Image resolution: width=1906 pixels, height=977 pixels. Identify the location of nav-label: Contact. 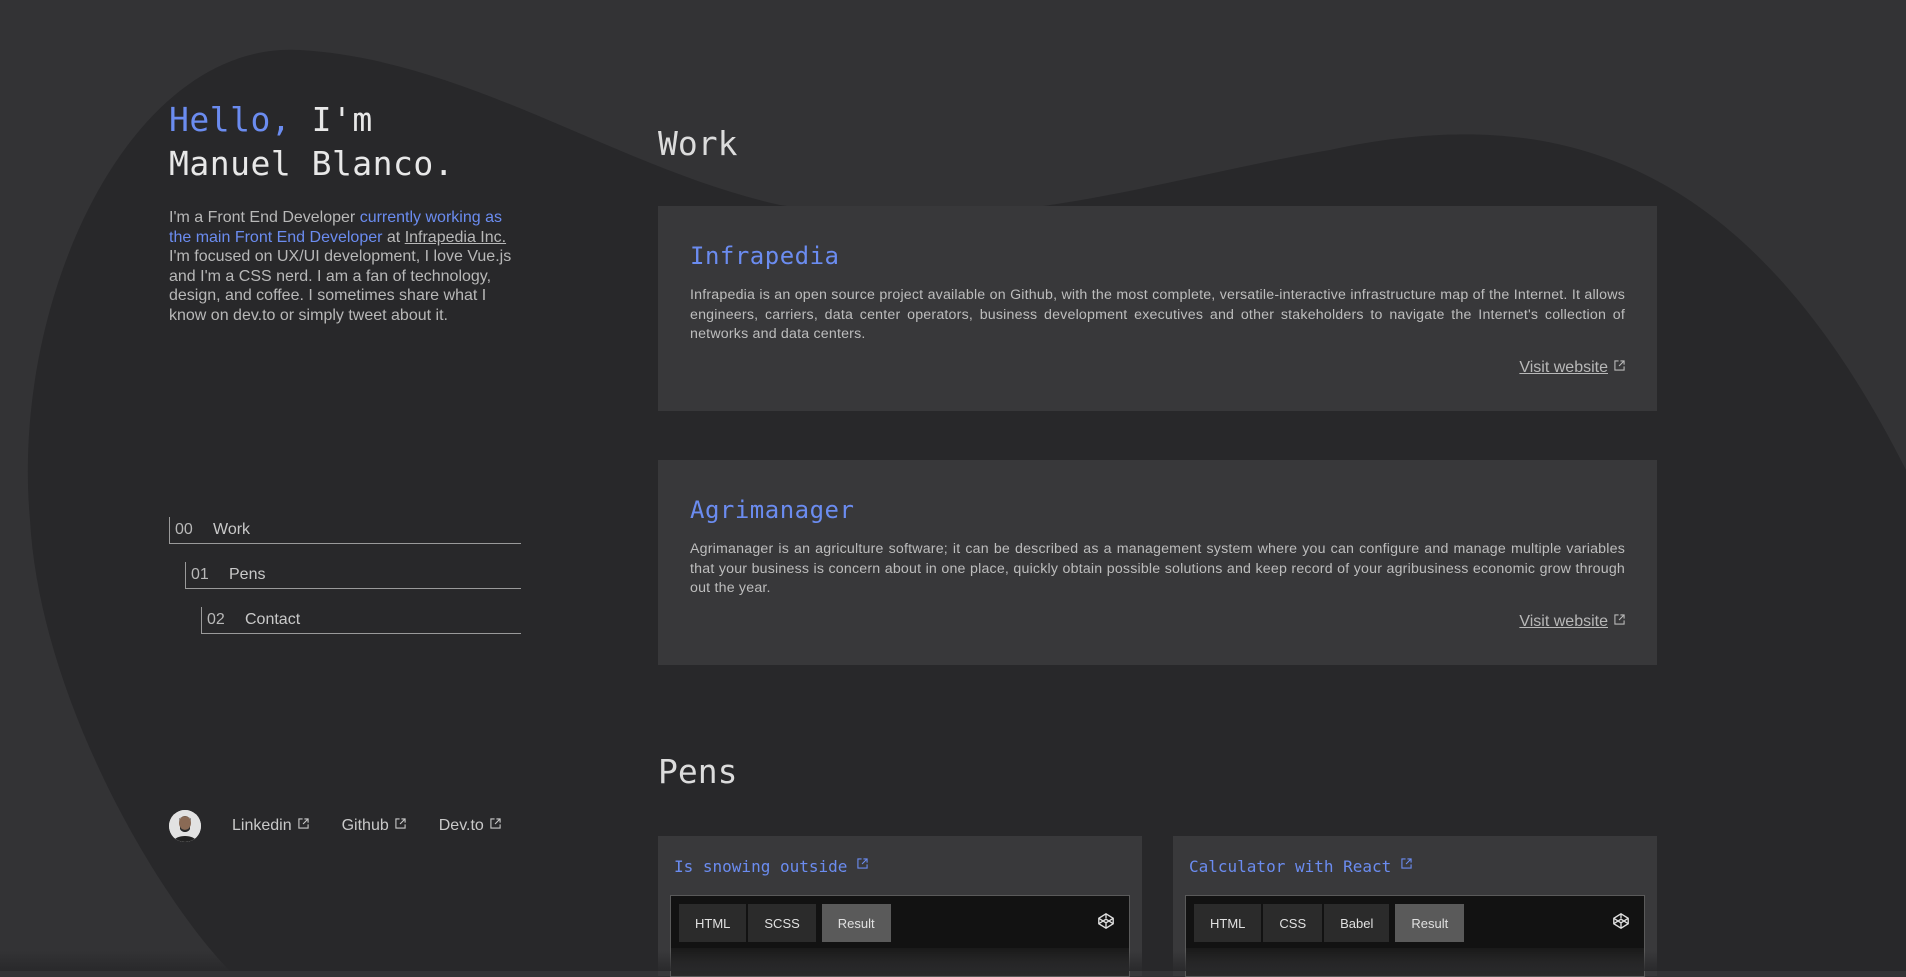
(273, 619).